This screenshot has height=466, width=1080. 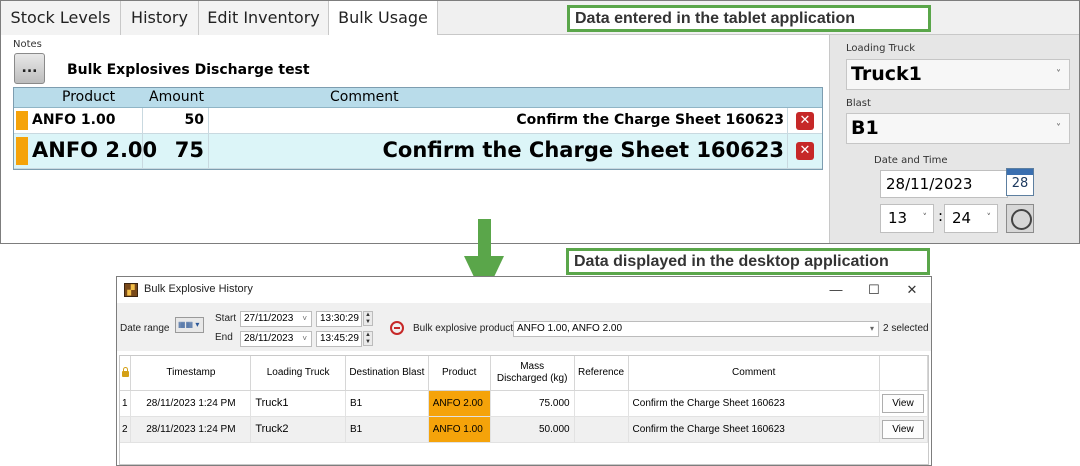 I want to click on col-header-view, so click(x=904, y=373).